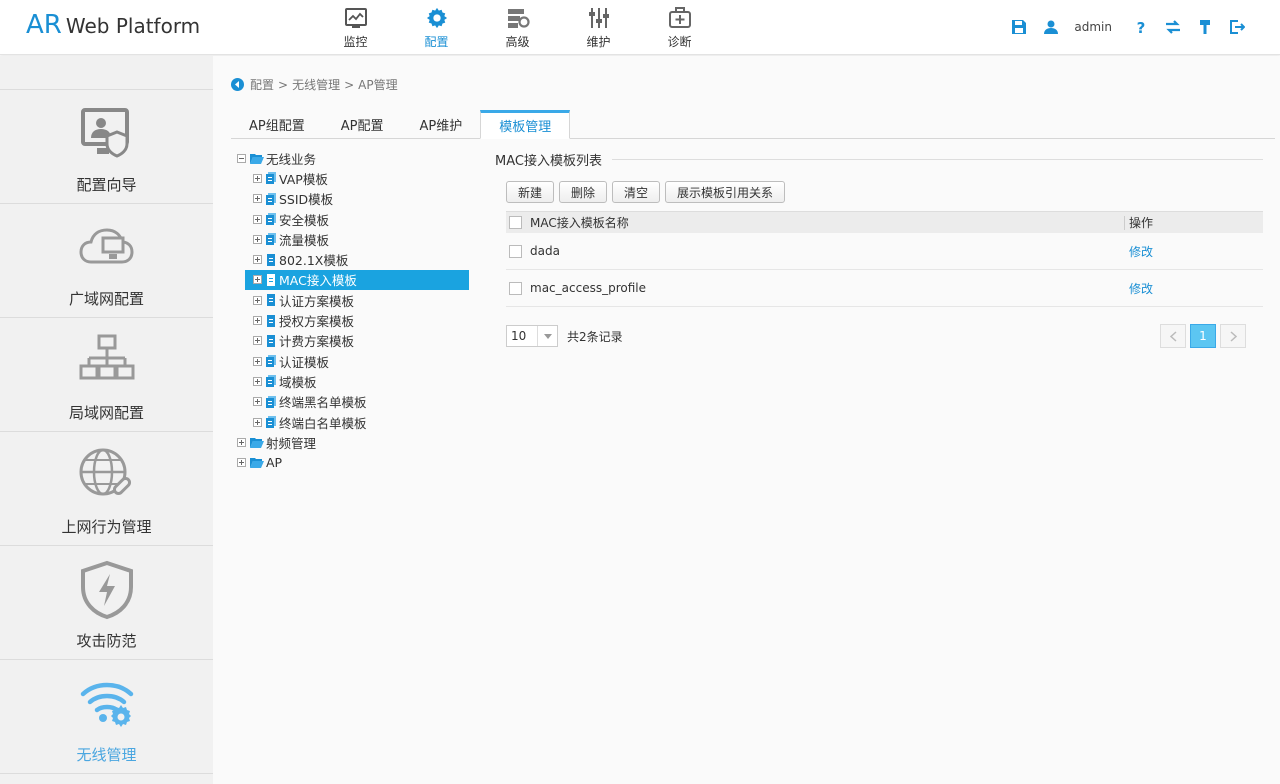 The image size is (1280, 784). What do you see at coordinates (1121, 27) in the screenshot?
I see `header-toolbar: admin ?` at bounding box center [1121, 27].